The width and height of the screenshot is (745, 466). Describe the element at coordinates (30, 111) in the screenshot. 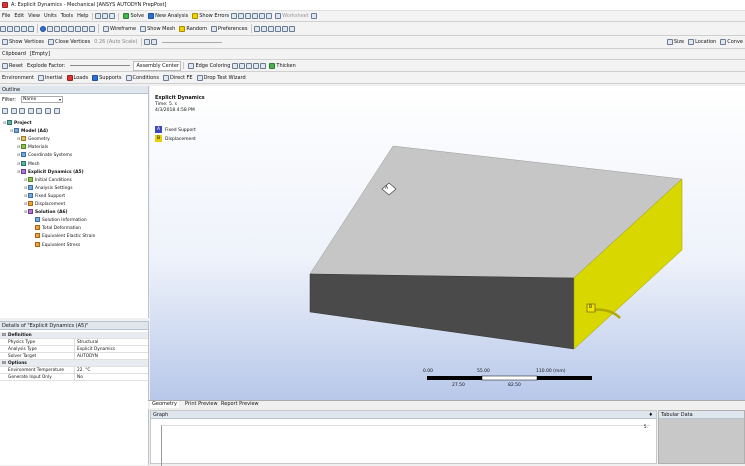

I see `outline-tool-4-icon` at that location.